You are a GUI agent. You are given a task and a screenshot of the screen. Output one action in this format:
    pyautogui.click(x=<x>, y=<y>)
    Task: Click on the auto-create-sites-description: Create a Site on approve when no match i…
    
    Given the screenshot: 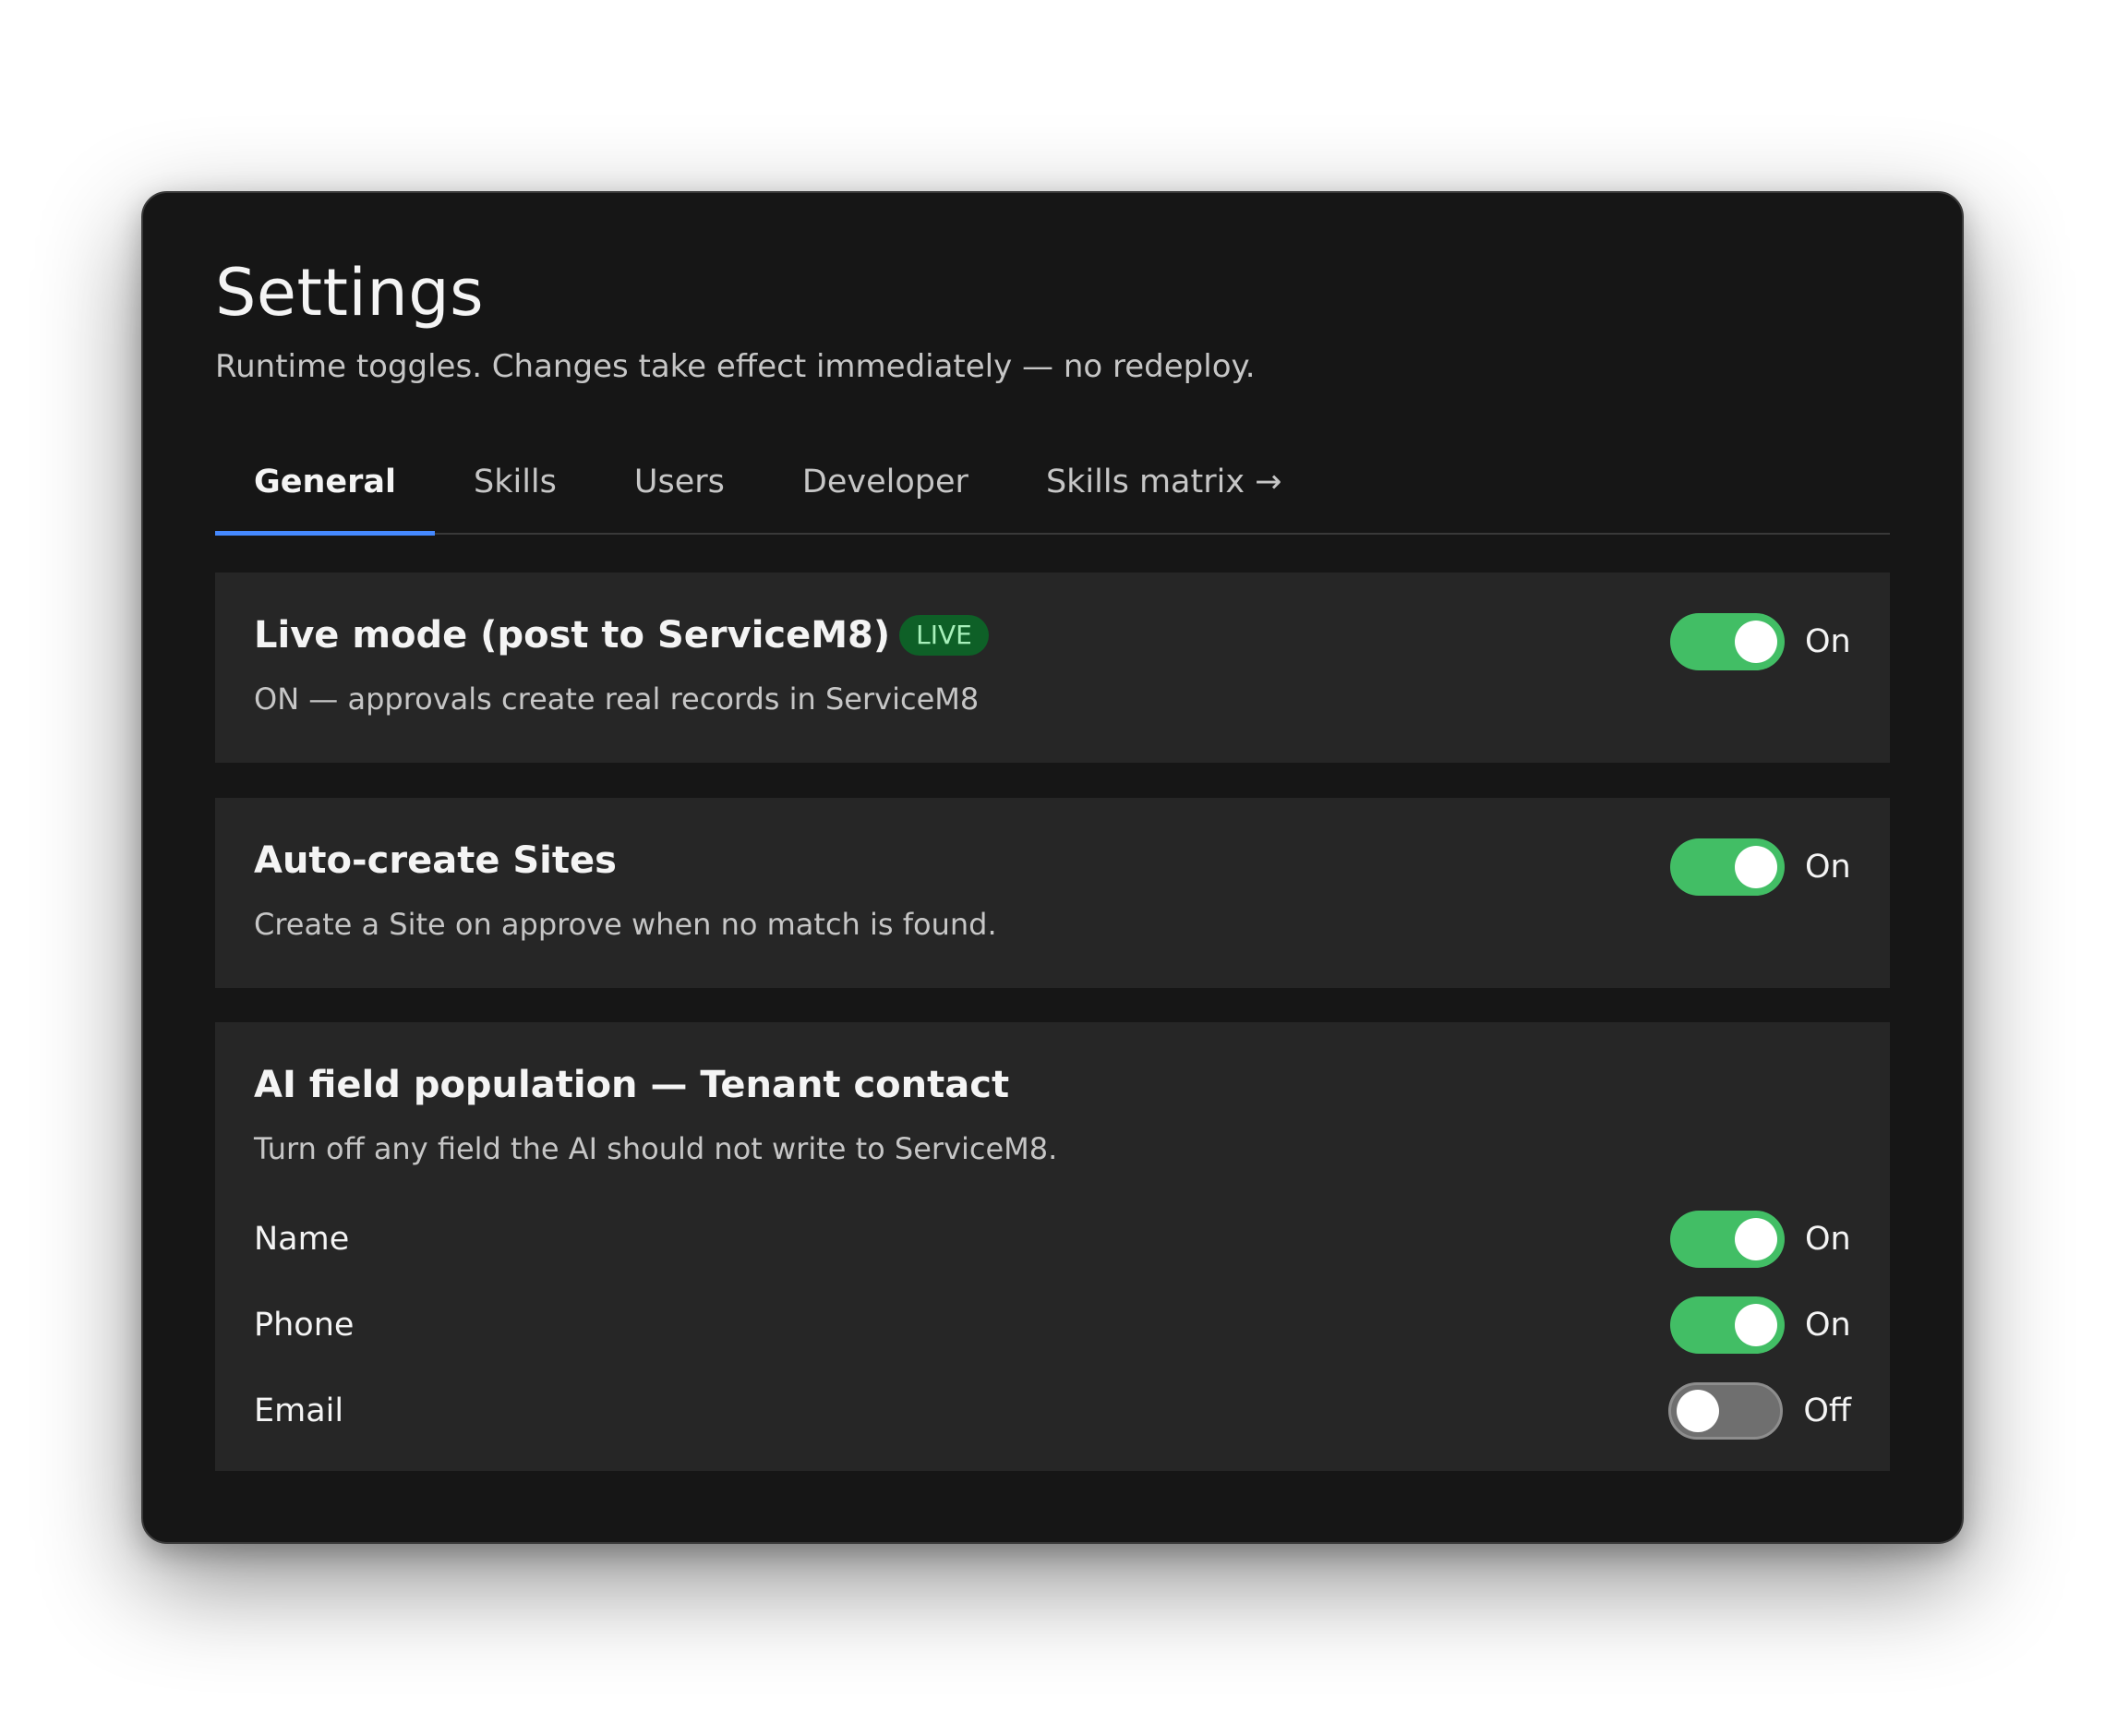 What is the action you would take?
    pyautogui.click(x=625, y=925)
    